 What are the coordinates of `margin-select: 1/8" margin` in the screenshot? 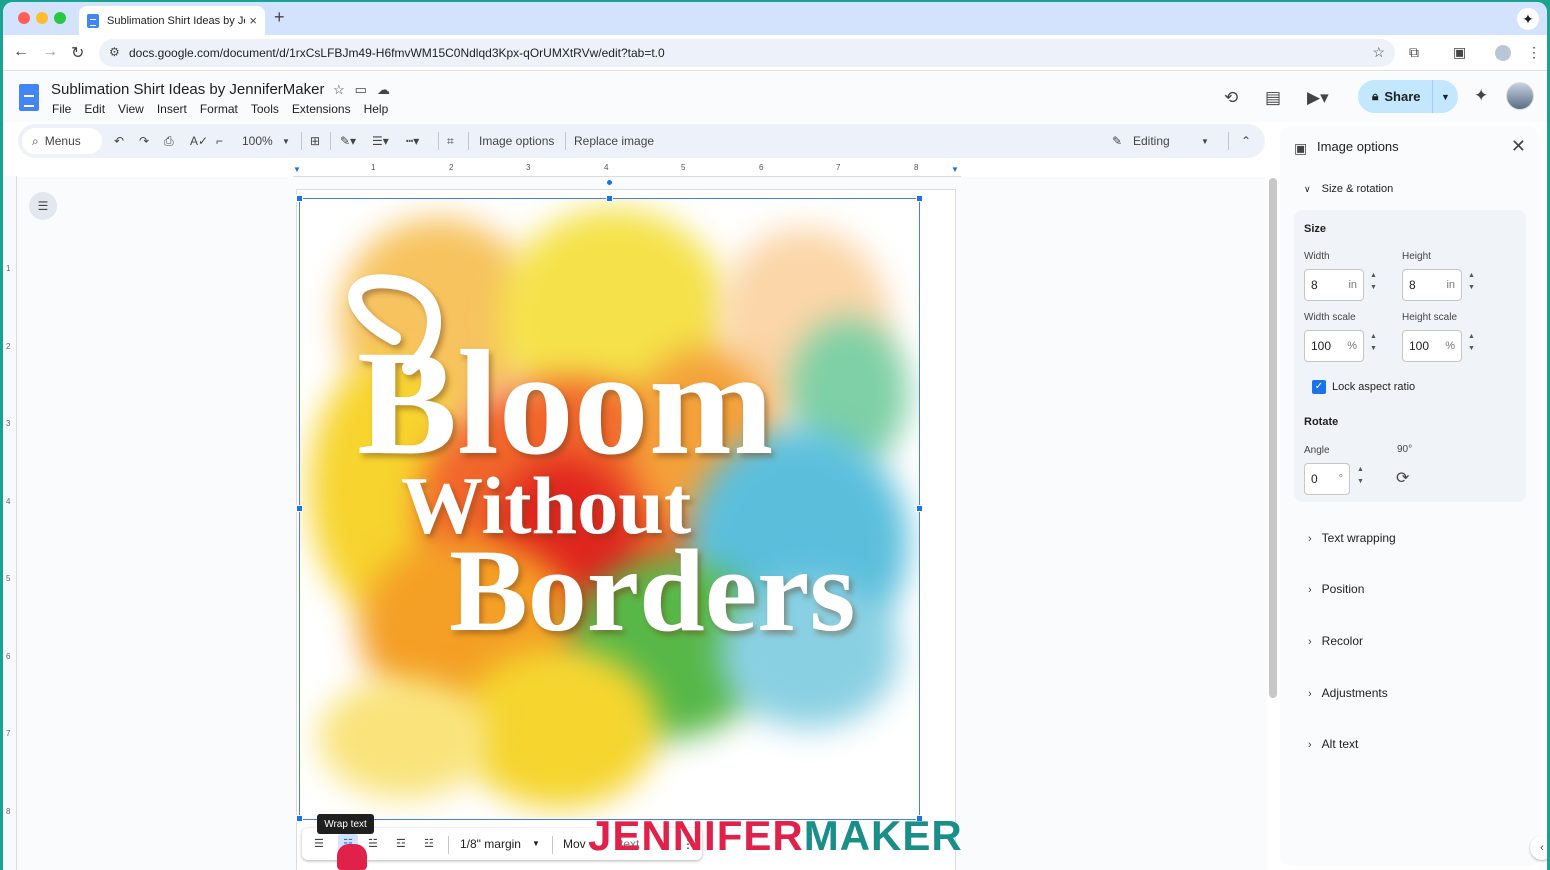 It's located at (490, 844).